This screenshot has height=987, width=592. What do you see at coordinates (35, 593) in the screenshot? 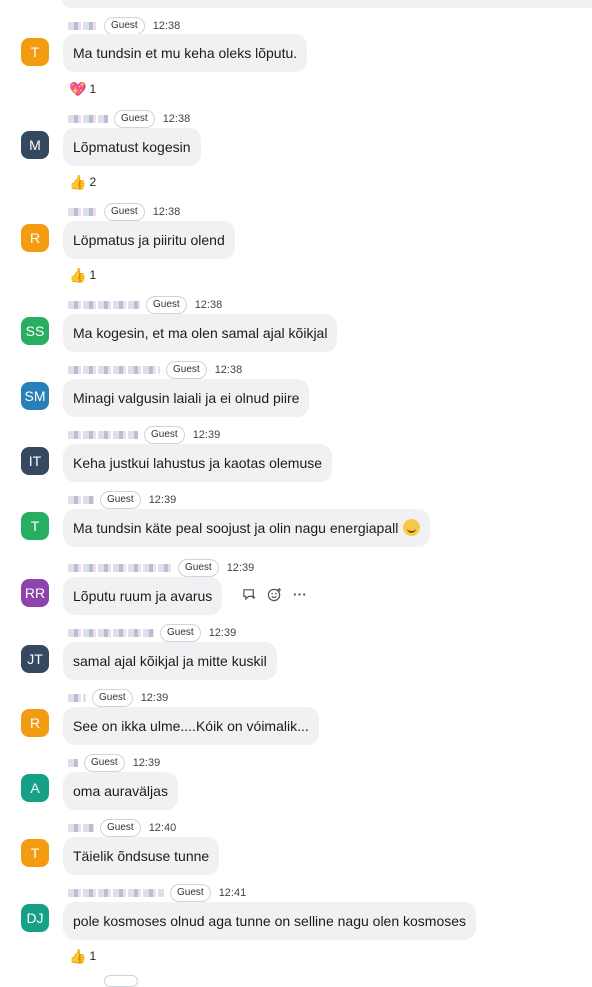
I see `avatar: RR` at bounding box center [35, 593].